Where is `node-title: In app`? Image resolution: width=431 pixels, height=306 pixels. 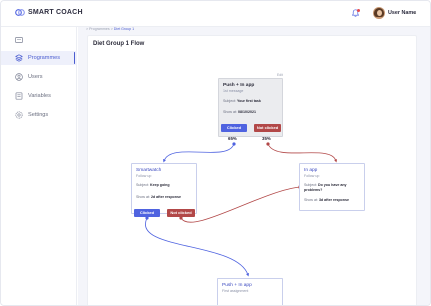 node-title: In app is located at coordinates (311, 170).